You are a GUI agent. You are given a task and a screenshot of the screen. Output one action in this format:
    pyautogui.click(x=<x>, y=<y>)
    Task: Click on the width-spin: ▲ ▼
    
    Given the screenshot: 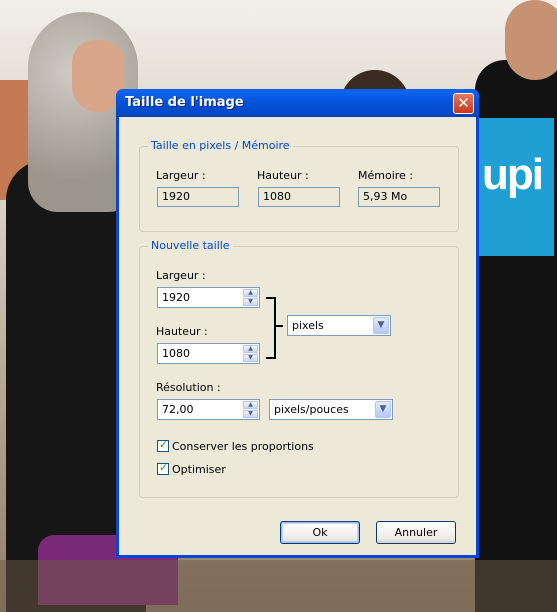 What is the action you would take?
    pyautogui.click(x=250, y=297)
    